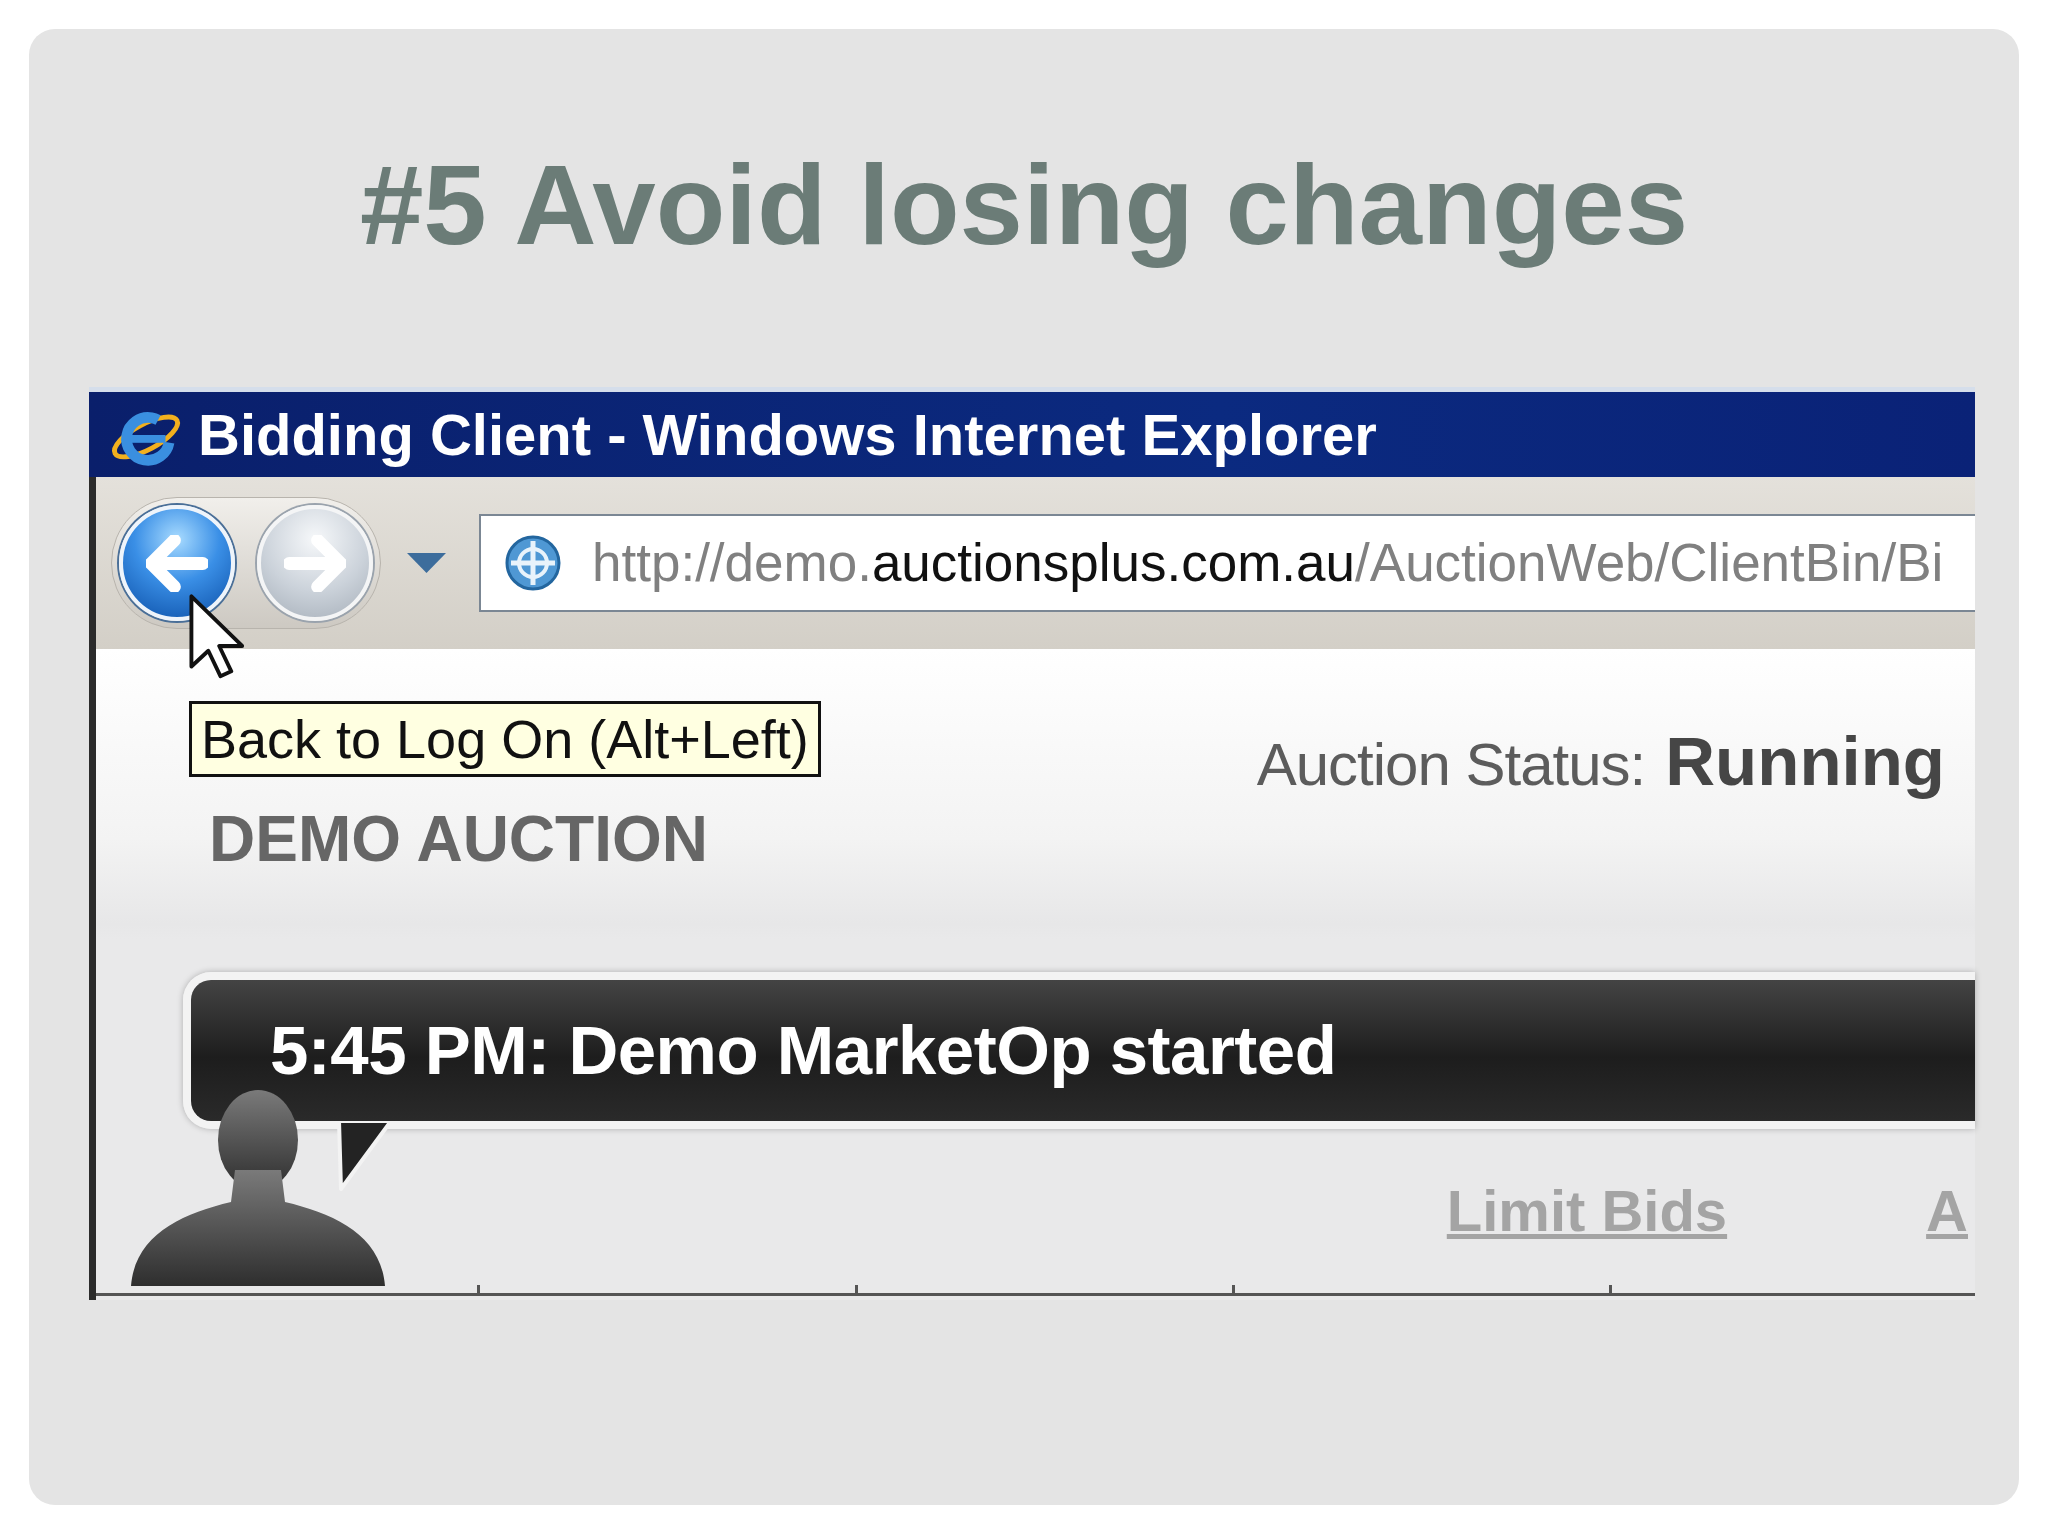 The height and width of the screenshot is (1536, 2048). Describe the element at coordinates (1113, 562) in the screenshot. I see `url-text: auctionsplus.com.au` at that location.